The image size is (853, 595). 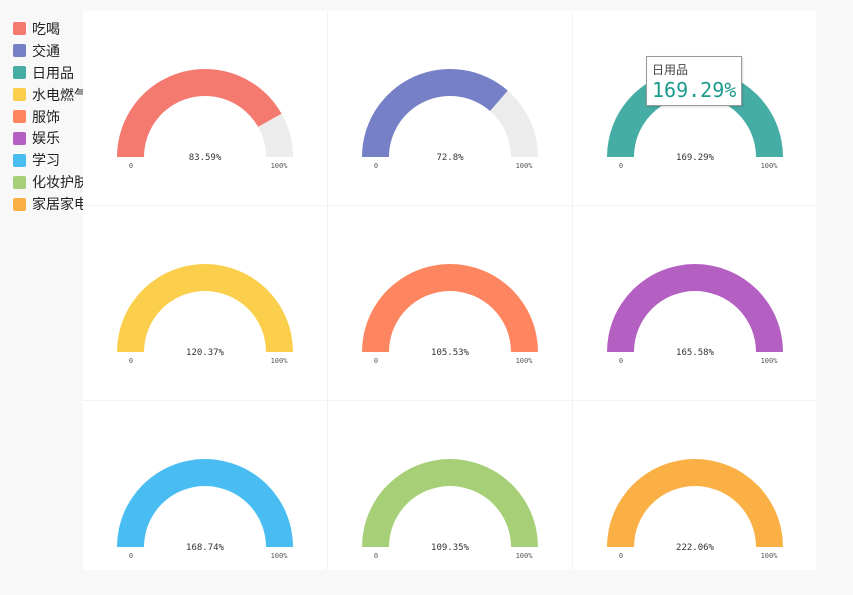 What do you see at coordinates (60, 205) in the screenshot?
I see `legend-label: 家居家电` at bounding box center [60, 205].